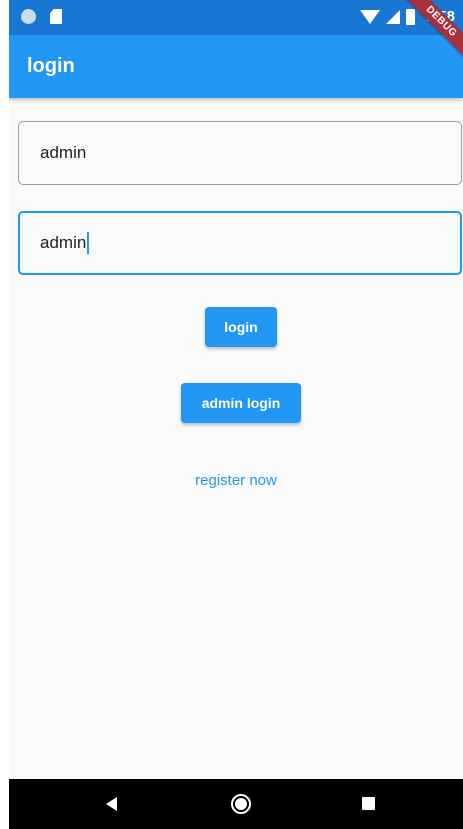  What do you see at coordinates (392, 16) in the screenshot?
I see `signal-icon` at bounding box center [392, 16].